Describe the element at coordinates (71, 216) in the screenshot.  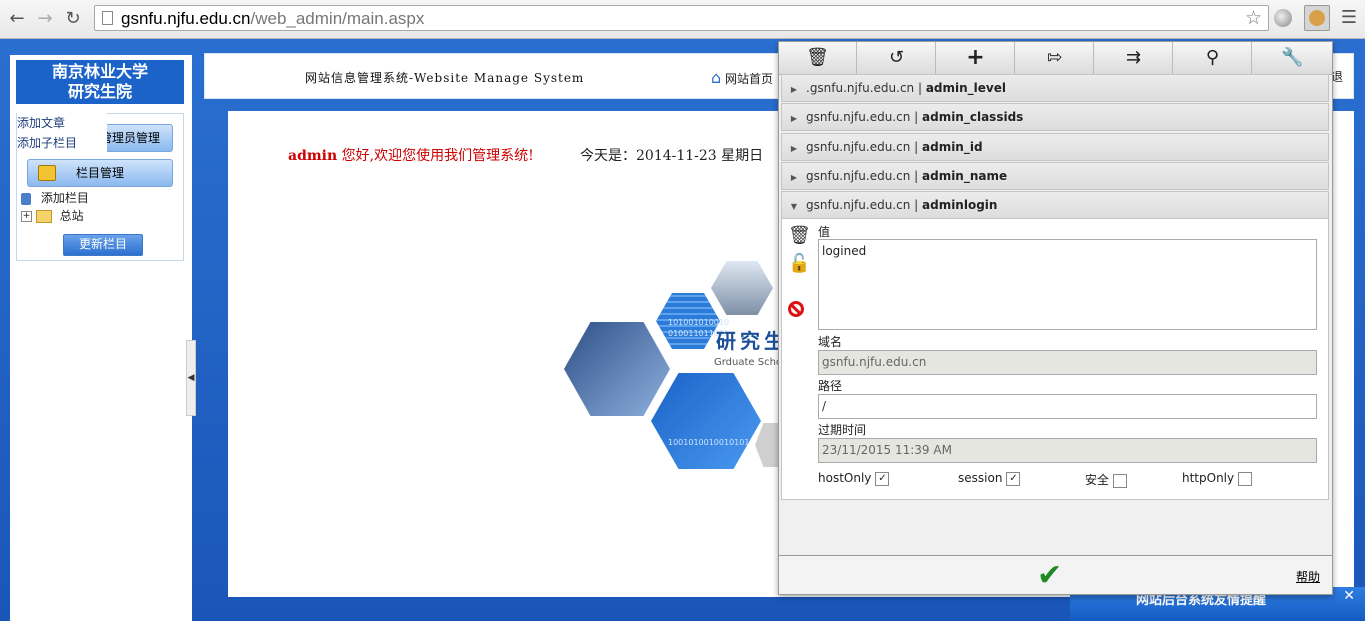
I see `tree-root-label: 总站` at that location.